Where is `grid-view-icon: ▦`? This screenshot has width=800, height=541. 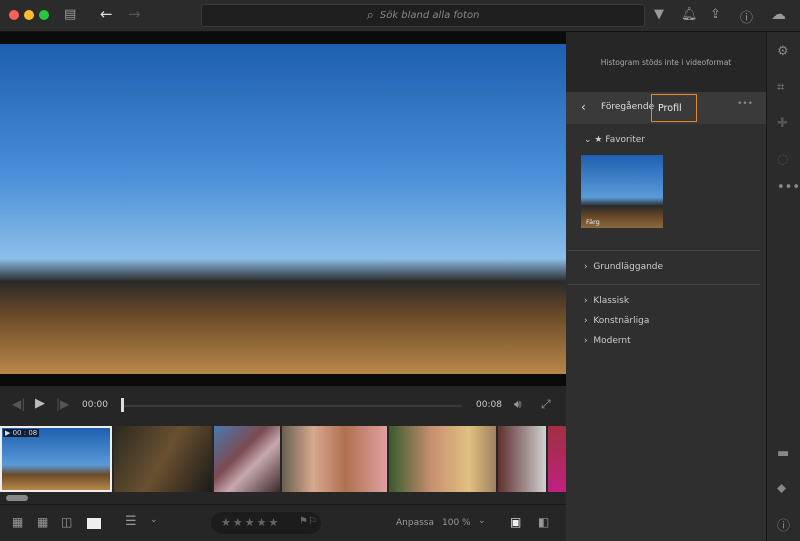 grid-view-icon: ▦ is located at coordinates (42, 522).